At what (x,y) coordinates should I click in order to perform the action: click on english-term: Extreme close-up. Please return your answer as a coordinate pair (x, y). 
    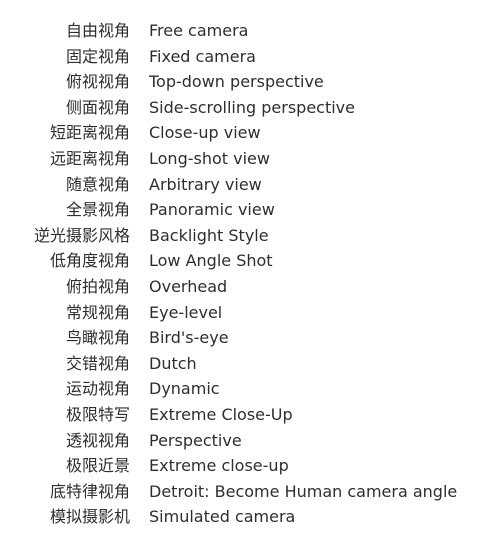
    Looking at the image, I should click on (219, 466).